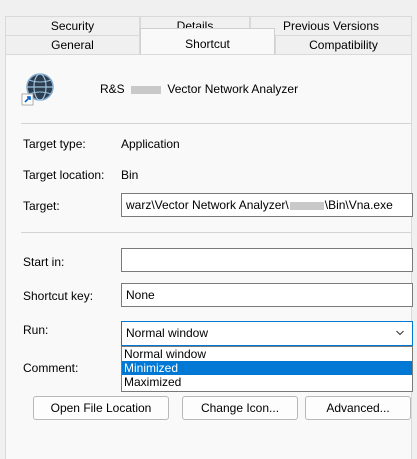  I want to click on shortcut-key-input: None, so click(267, 295).